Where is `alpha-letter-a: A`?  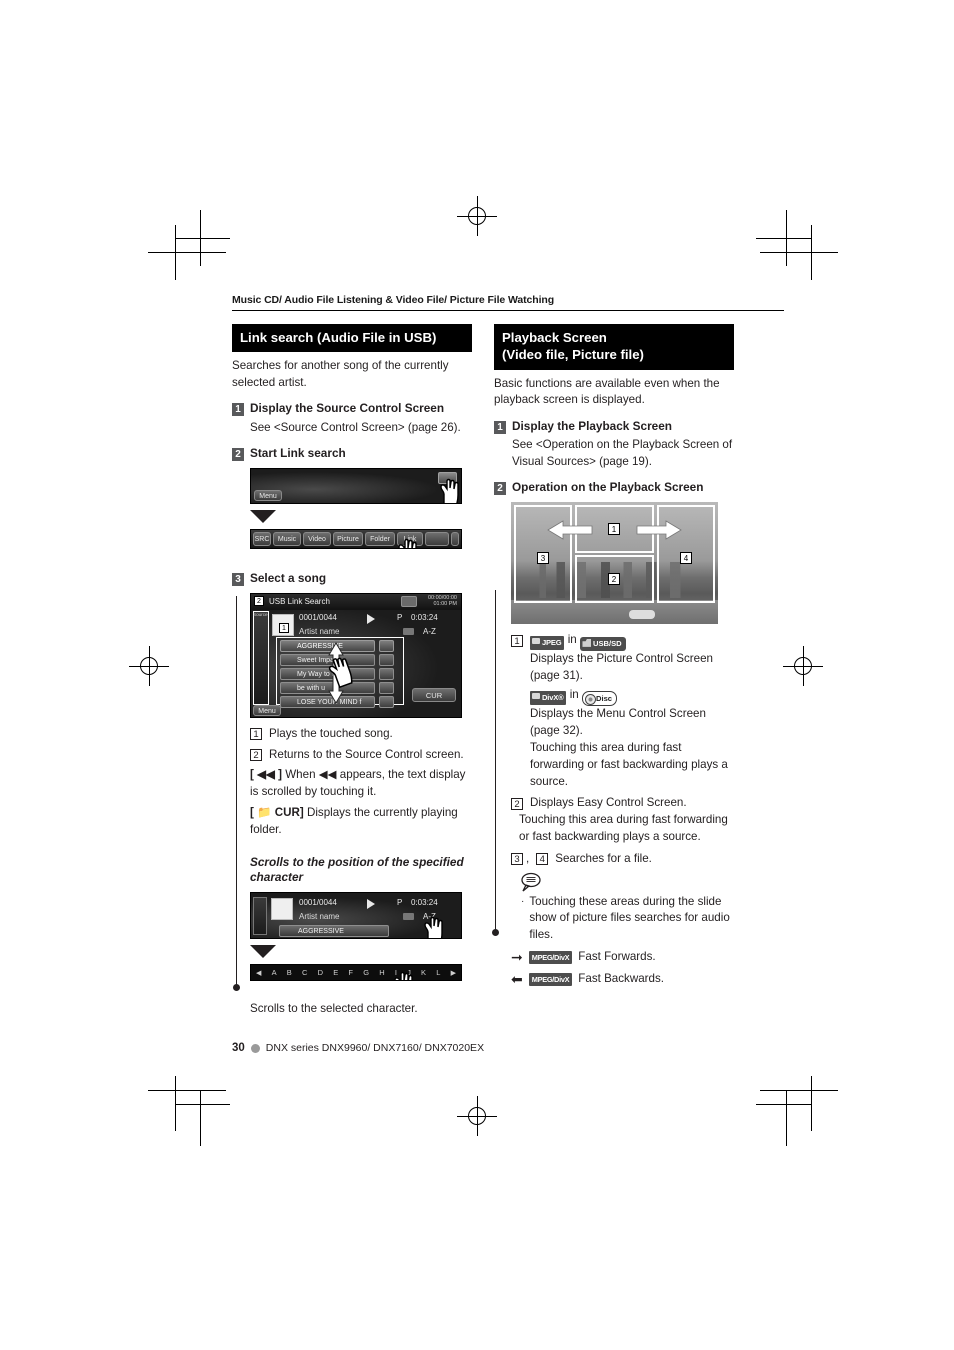
alpha-letter-a: A is located at coordinates (274, 972).